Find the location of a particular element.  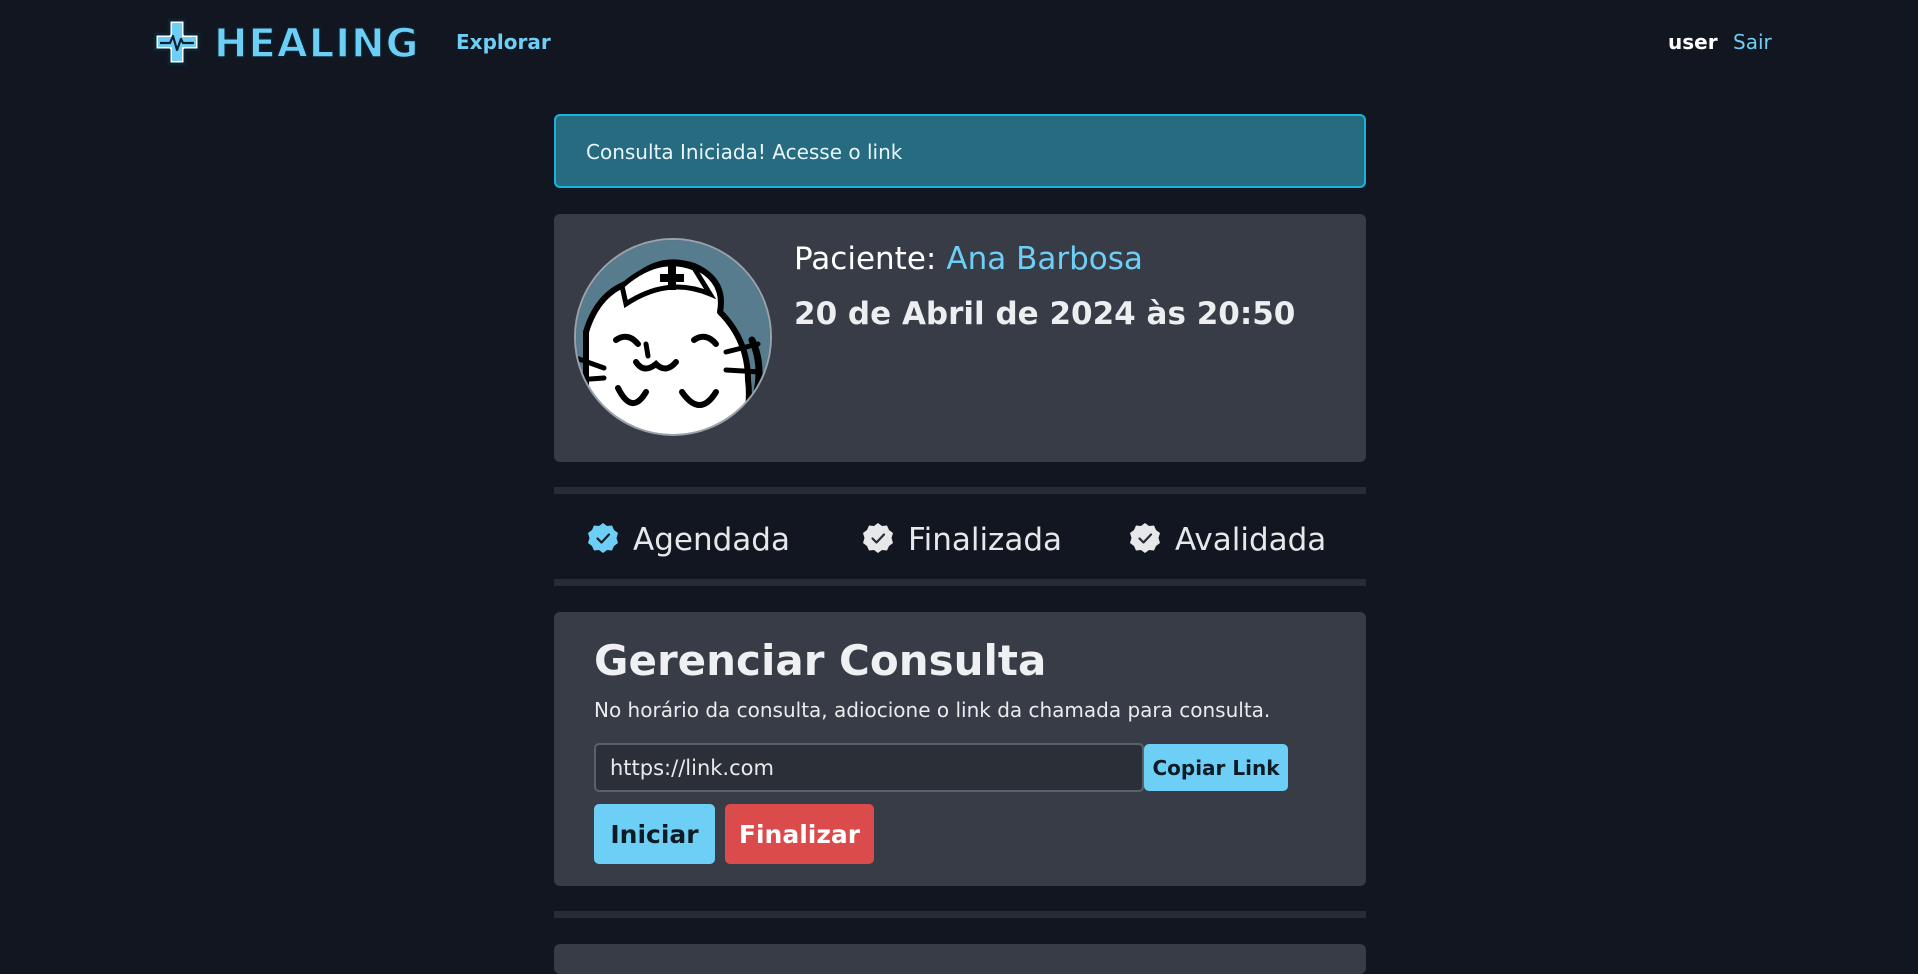

section-divider is located at coordinates (960, 914).